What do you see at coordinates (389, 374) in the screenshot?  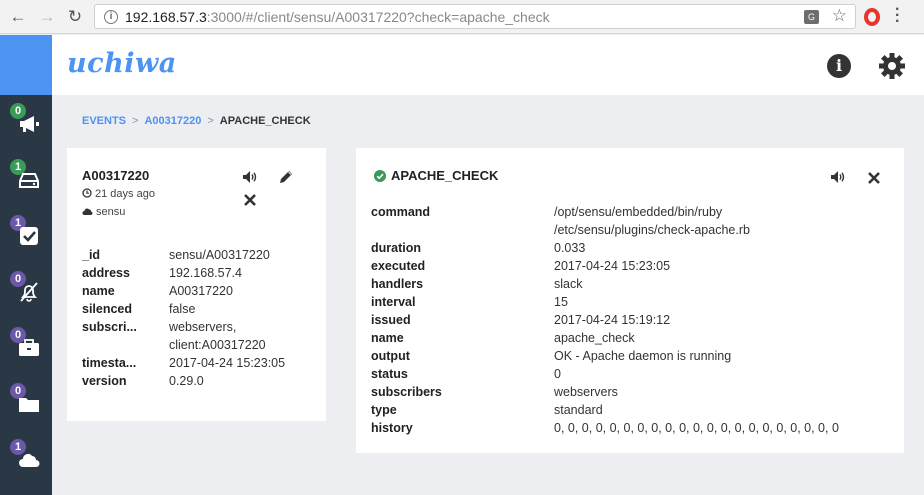 I see `field-key: status` at bounding box center [389, 374].